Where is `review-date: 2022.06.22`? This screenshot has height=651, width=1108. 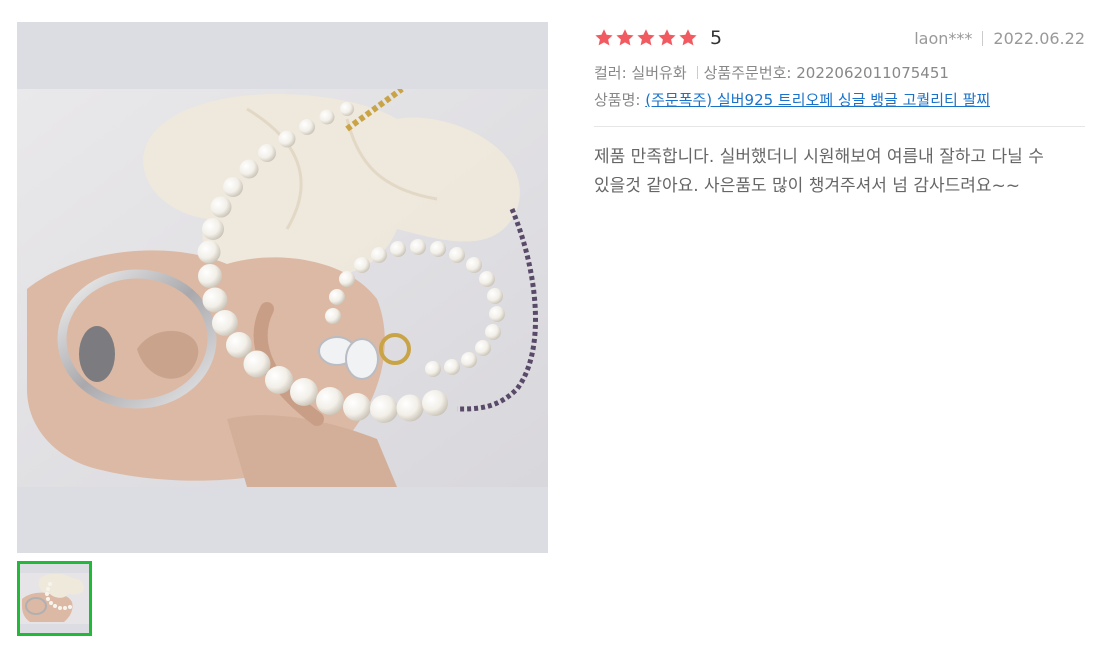
review-date: 2022.06.22 is located at coordinates (1039, 38).